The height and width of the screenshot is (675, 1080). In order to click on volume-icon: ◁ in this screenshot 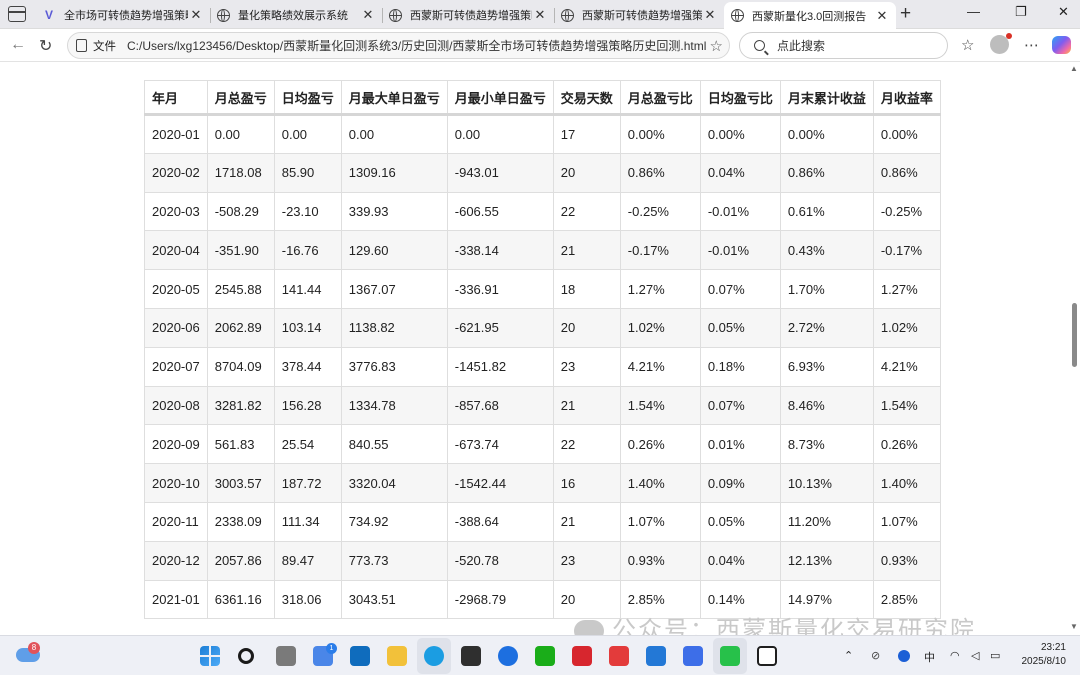, I will do `click(975, 655)`.